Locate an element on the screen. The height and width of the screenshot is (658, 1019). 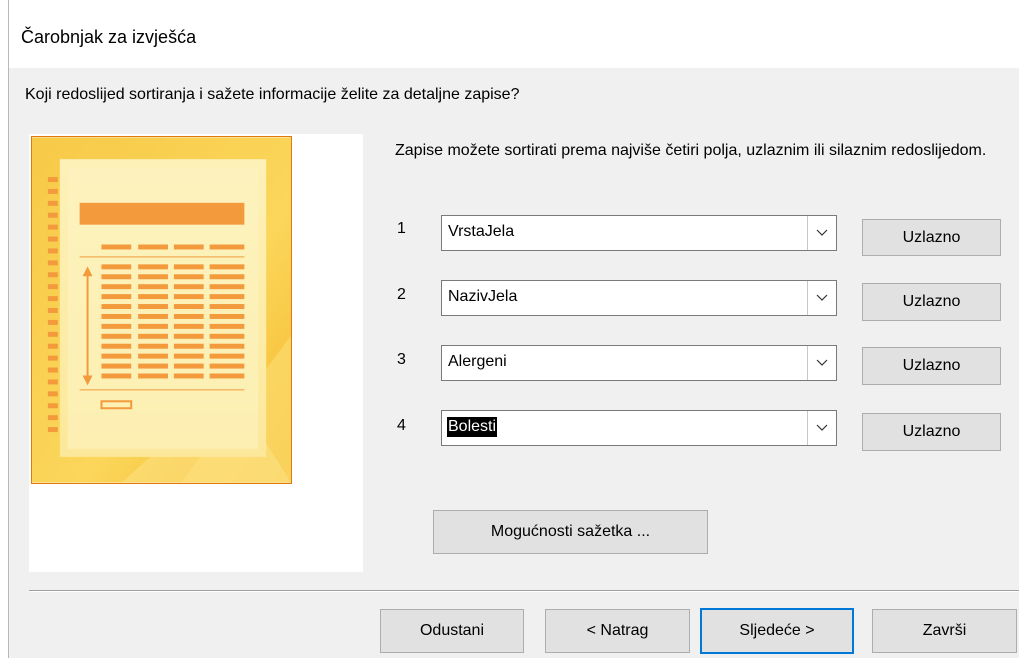
sort-field-3-combo: Alergeni is located at coordinates (639, 363).